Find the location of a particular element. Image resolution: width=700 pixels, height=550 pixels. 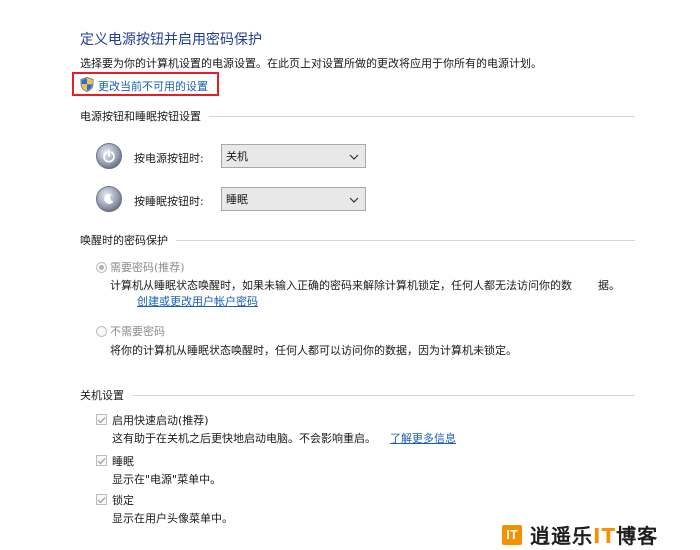

password-section-header: 唤醒时的密码保护 is located at coordinates (357, 240).